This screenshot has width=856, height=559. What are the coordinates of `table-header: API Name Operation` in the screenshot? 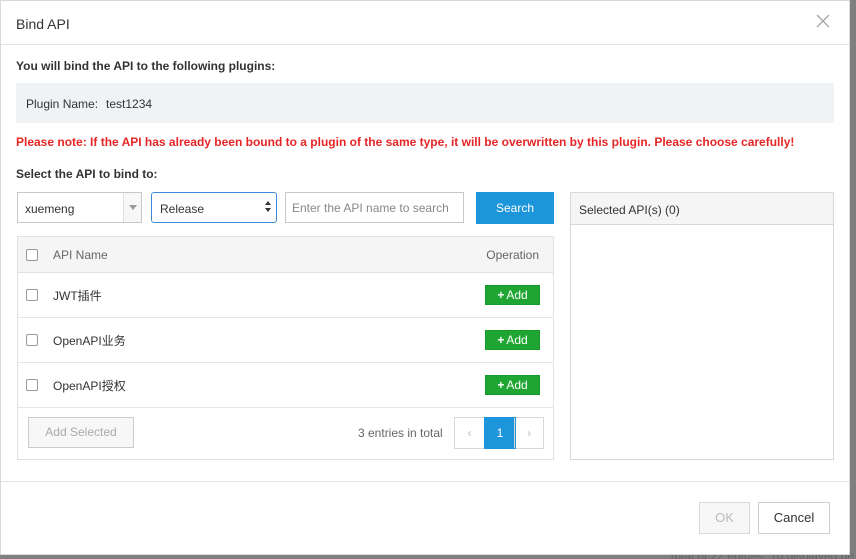 It's located at (285, 255).